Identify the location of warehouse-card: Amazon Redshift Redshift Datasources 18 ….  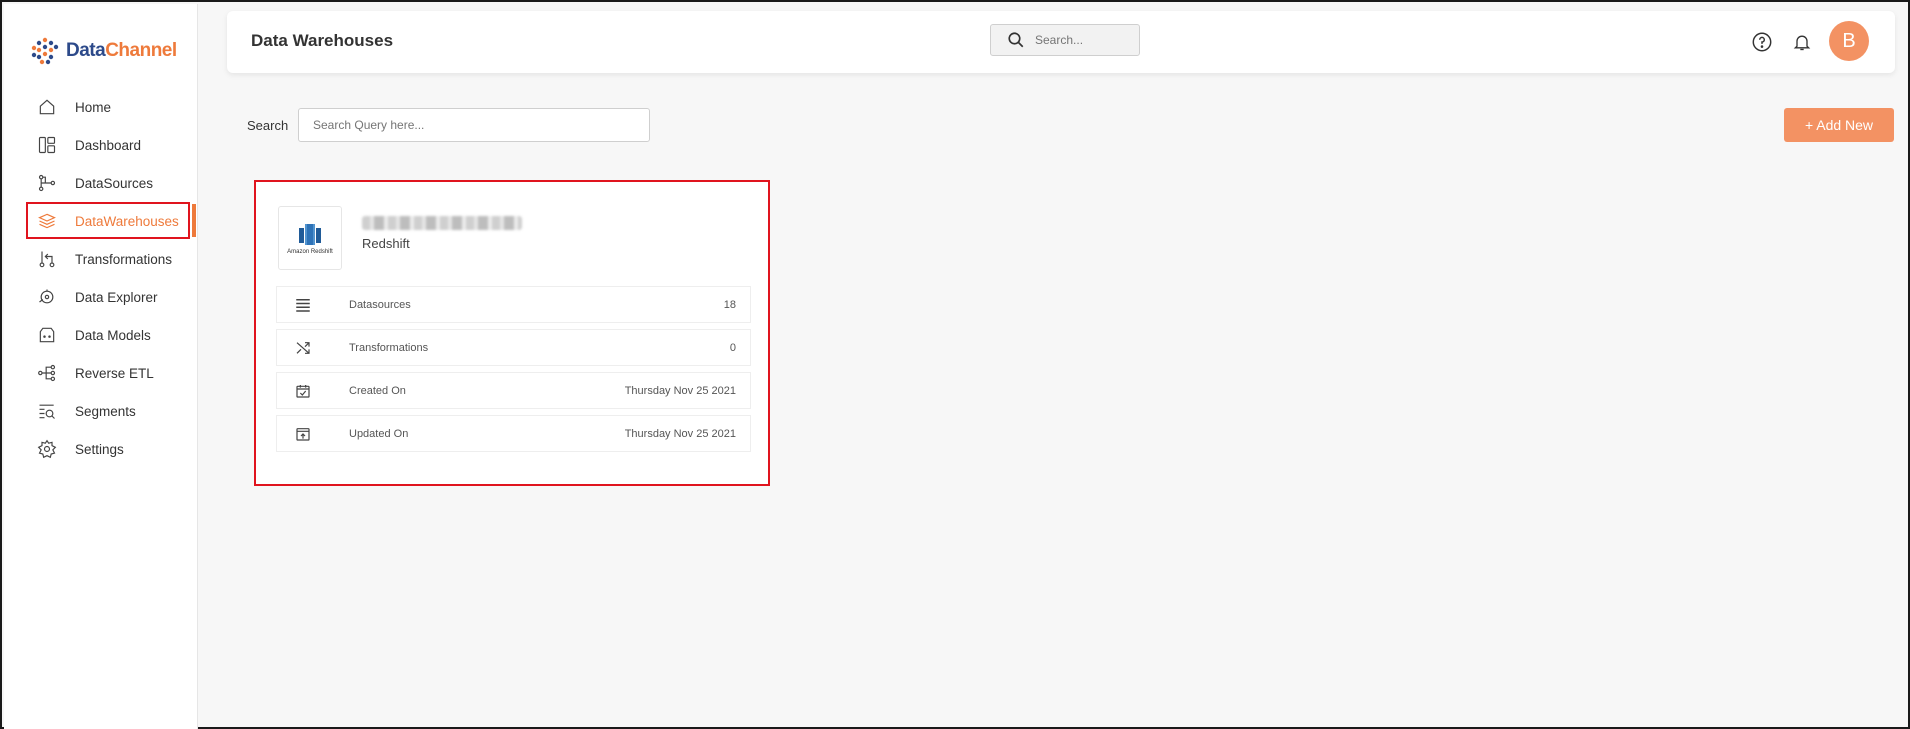
(512, 333).